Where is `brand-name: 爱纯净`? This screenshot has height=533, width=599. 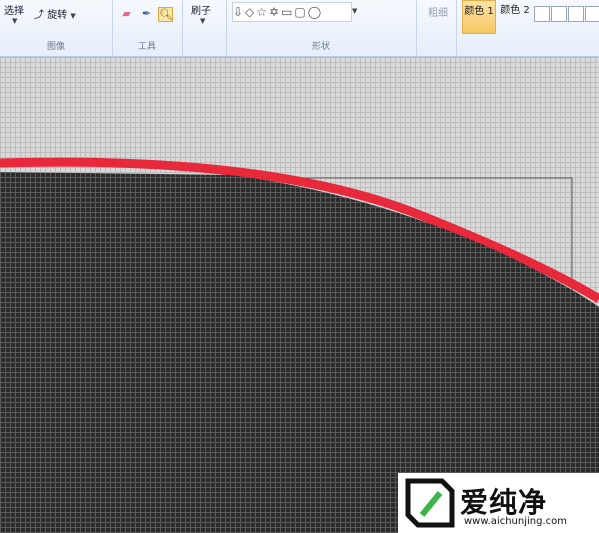
brand-name: 爱纯净 is located at coordinates (504, 502).